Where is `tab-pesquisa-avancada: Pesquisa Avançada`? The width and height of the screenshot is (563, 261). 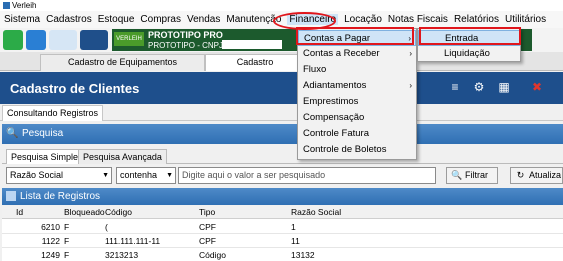 tab-pesquisa-avancada: Pesquisa Avançada is located at coordinates (122, 156).